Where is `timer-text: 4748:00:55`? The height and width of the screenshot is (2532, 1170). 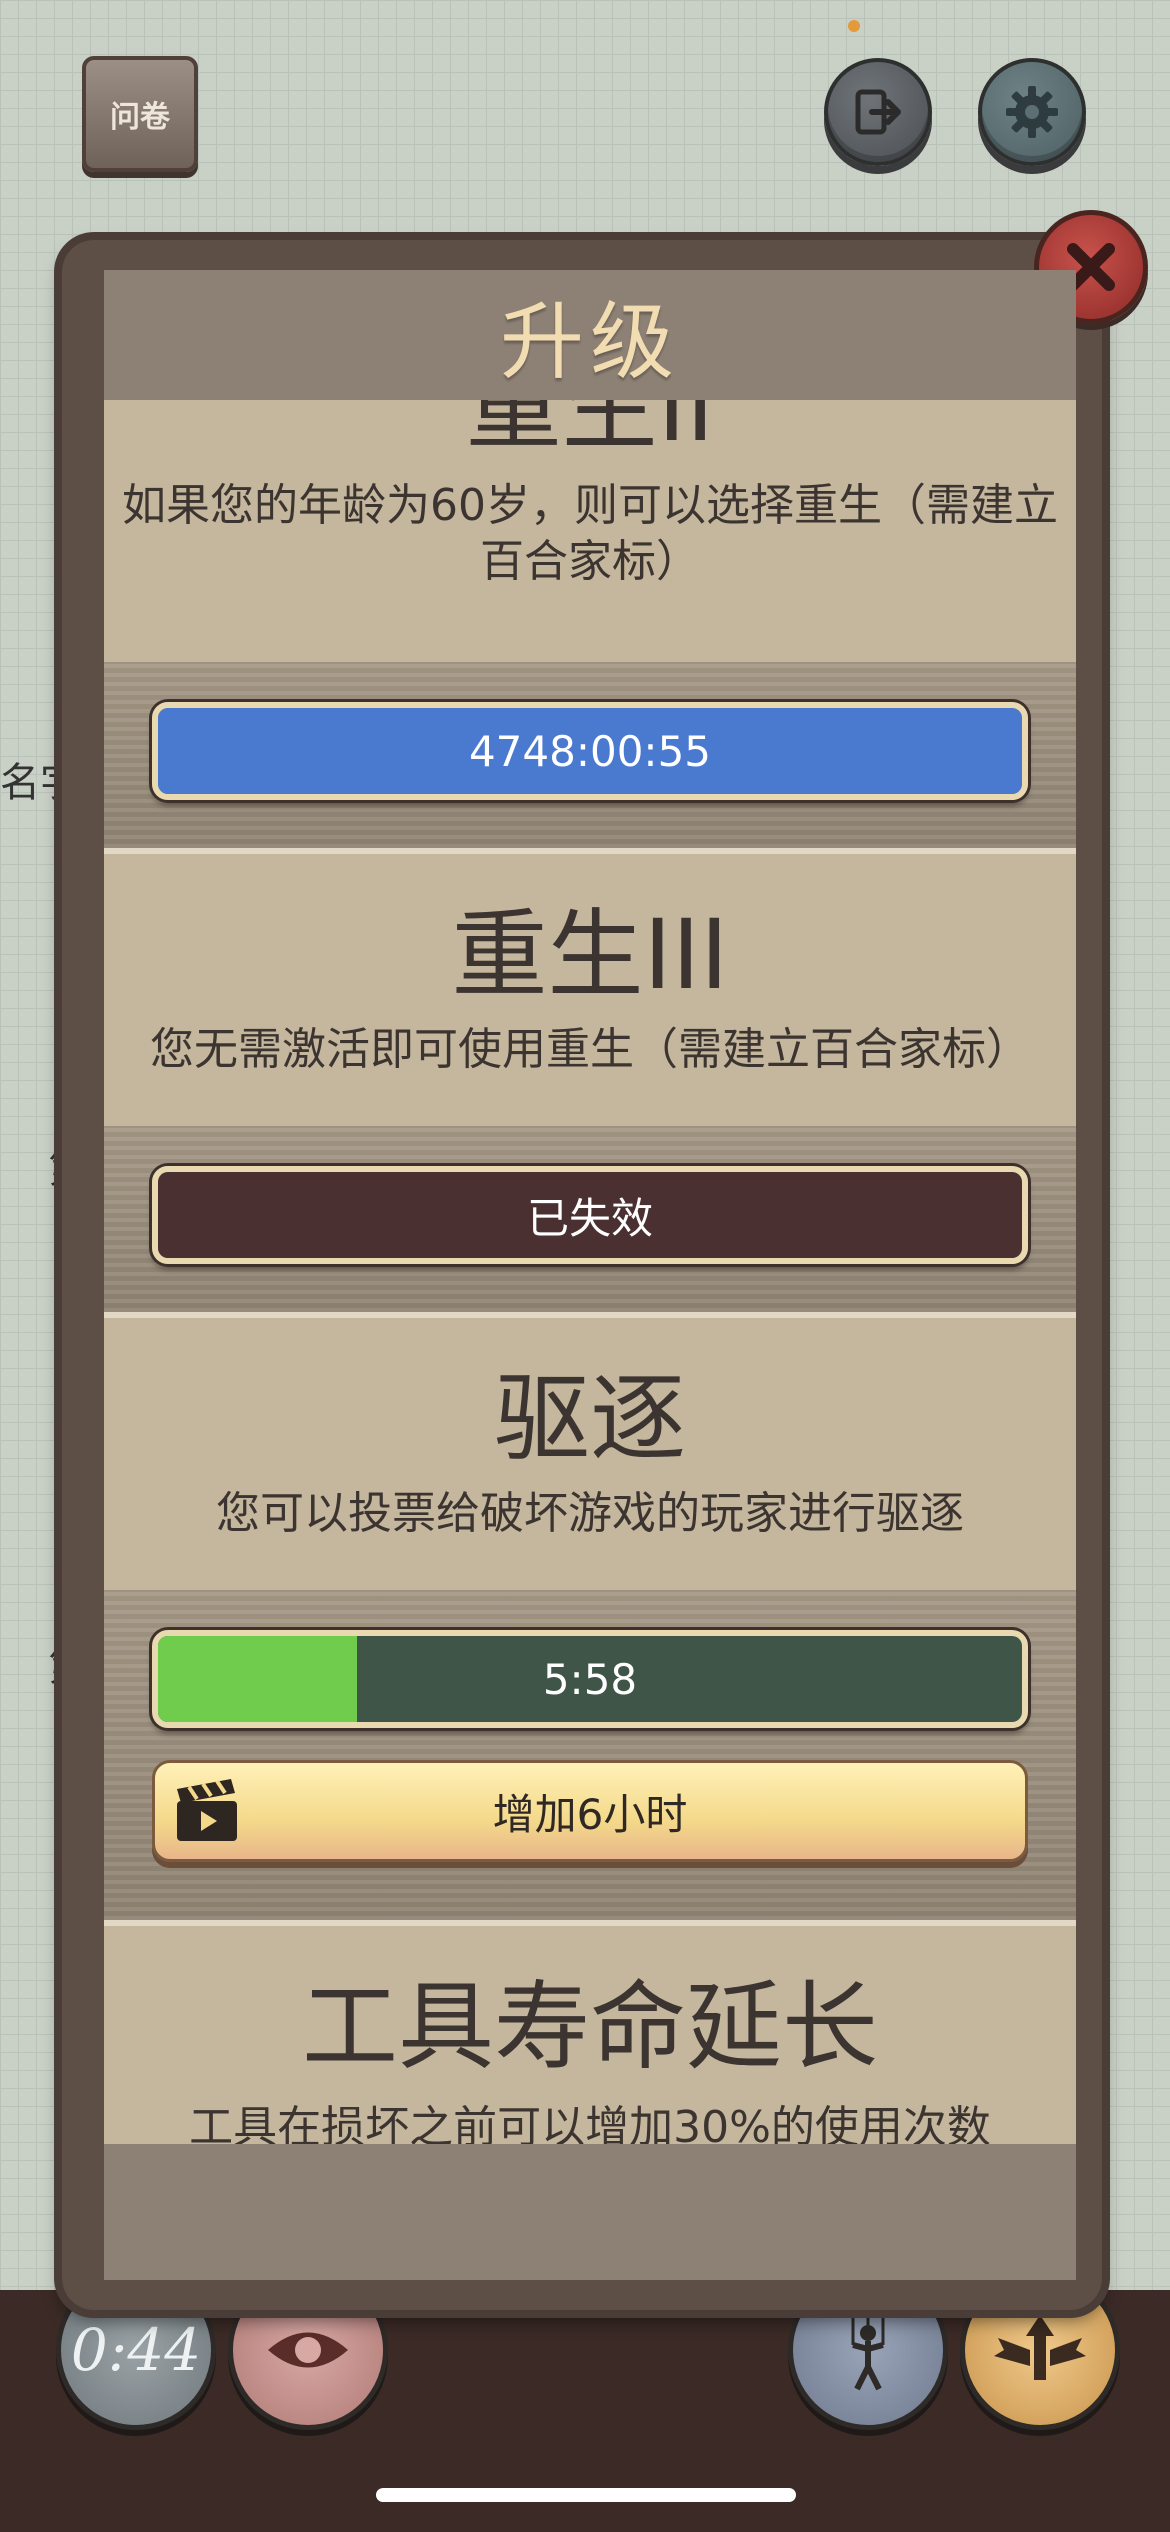 timer-text: 4748:00:55 is located at coordinates (590, 751).